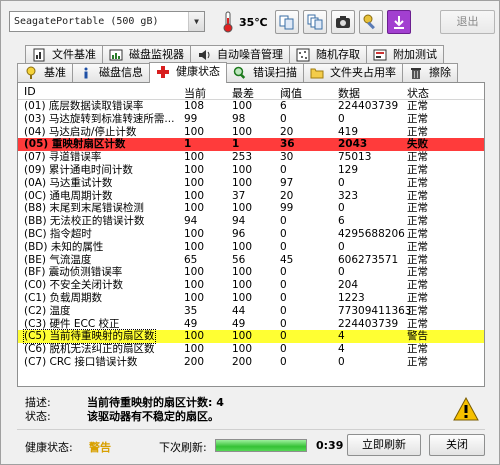  I want to click on table-row: (04) 马达启动/停止计数 100 100 20 419 正常, so click(251, 132).